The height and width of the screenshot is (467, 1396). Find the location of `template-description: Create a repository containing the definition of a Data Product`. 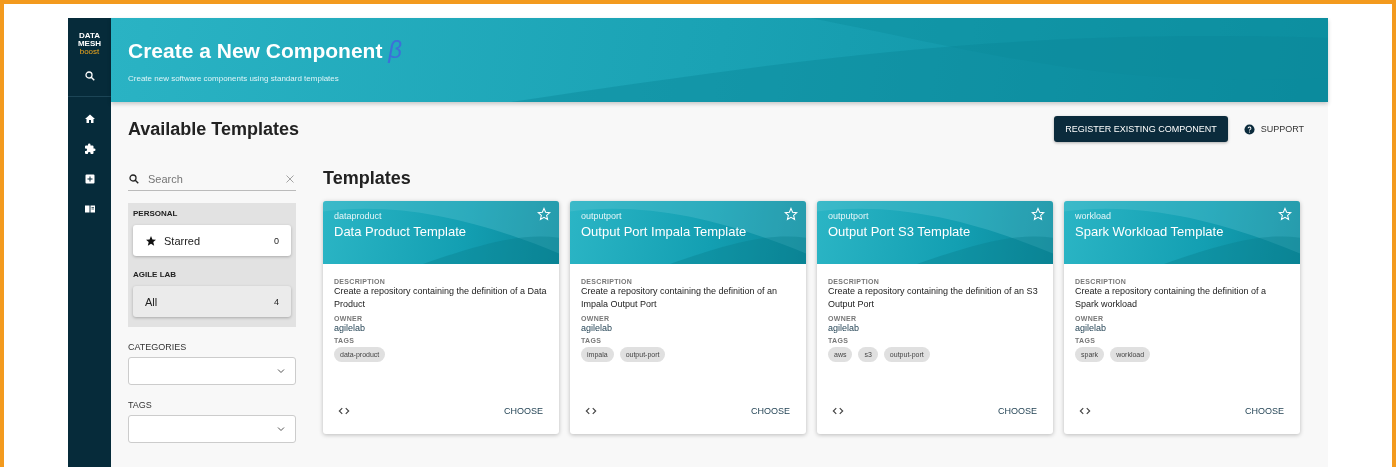

template-description: Create a repository containing the definition of a Data Product is located at coordinates (441, 298).